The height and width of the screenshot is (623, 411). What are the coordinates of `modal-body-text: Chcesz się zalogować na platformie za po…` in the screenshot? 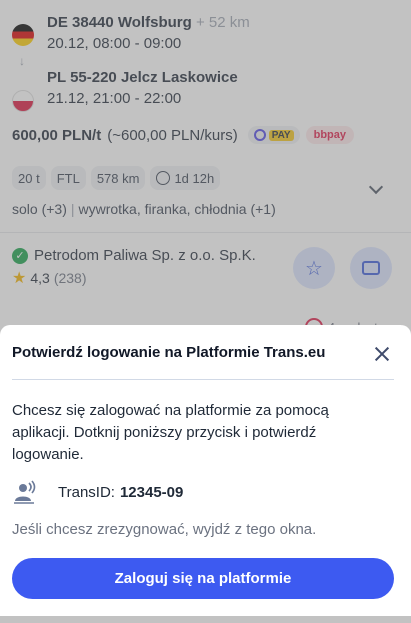 It's located at (170, 432).